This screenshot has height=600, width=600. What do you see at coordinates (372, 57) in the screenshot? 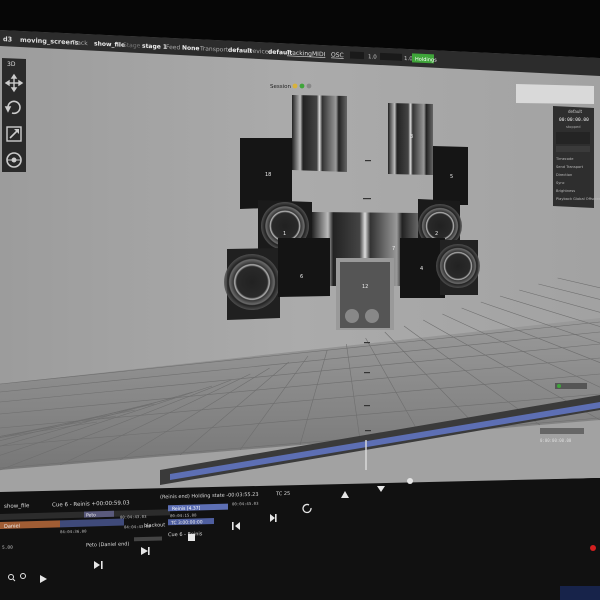
I see `zoom-value: 1.0` at bounding box center [372, 57].